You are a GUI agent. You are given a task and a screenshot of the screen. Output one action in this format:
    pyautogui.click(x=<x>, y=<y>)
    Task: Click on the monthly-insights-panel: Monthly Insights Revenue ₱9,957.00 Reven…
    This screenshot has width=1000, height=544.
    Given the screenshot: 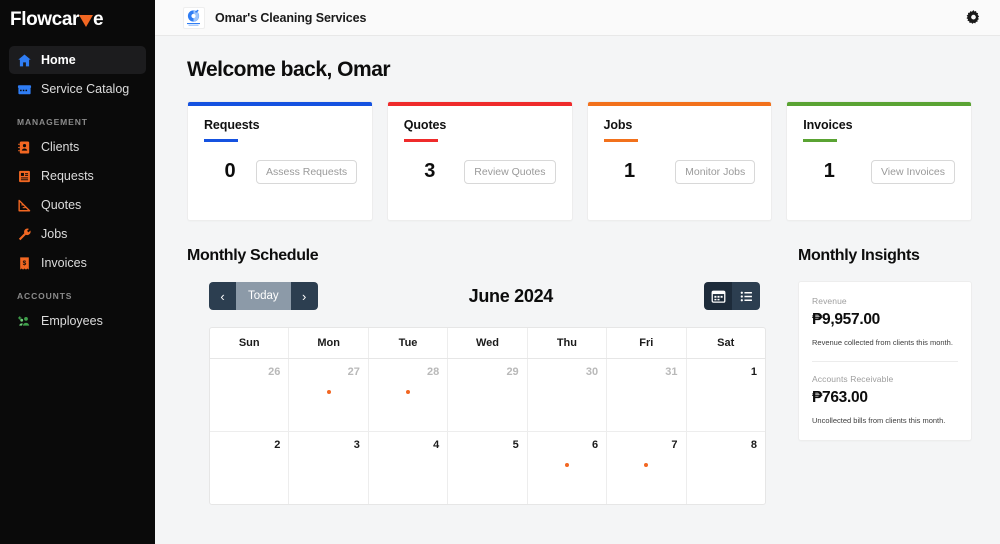 What is the action you would take?
    pyautogui.click(x=885, y=376)
    